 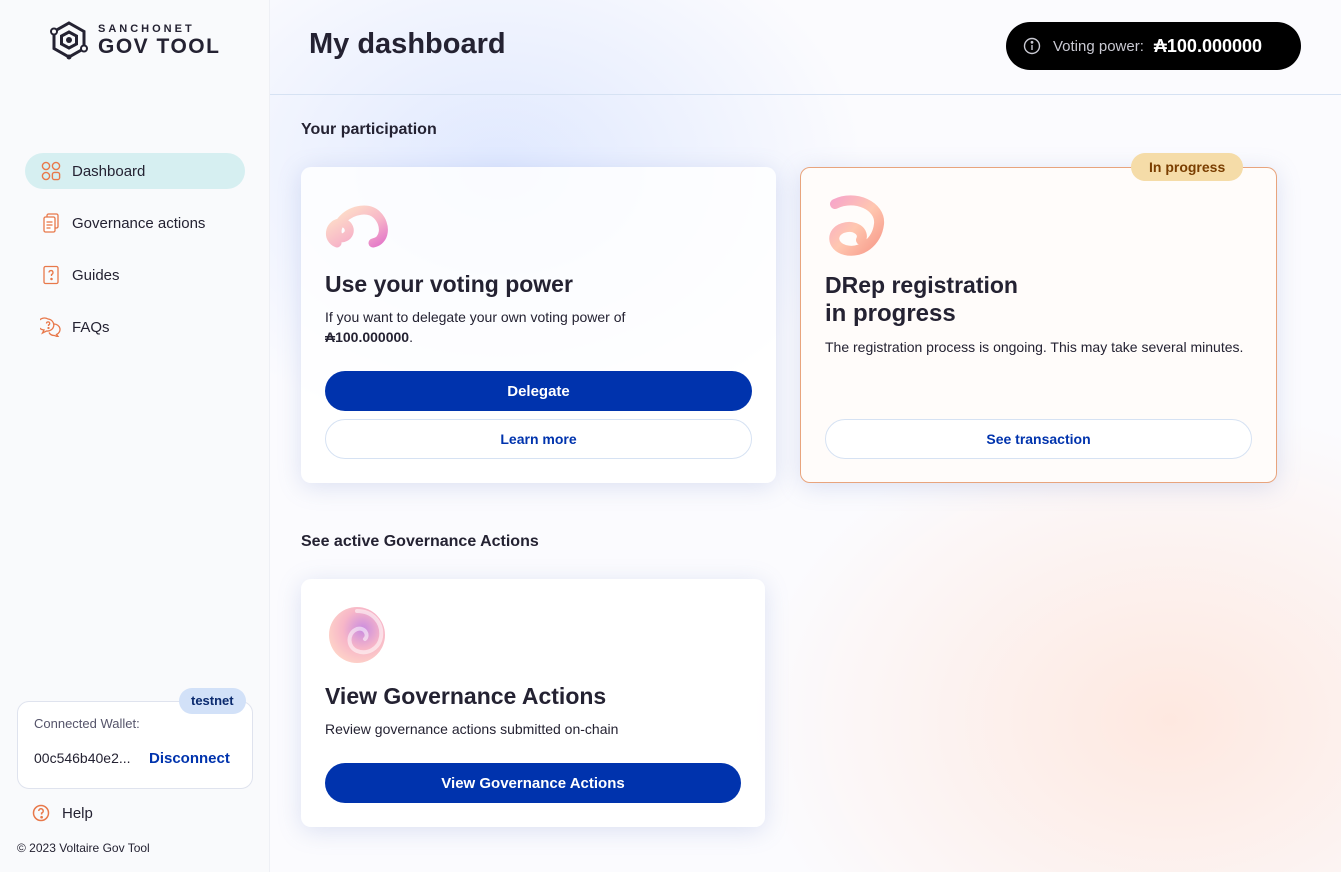 I want to click on card-subtitle: in progress, so click(x=890, y=313).